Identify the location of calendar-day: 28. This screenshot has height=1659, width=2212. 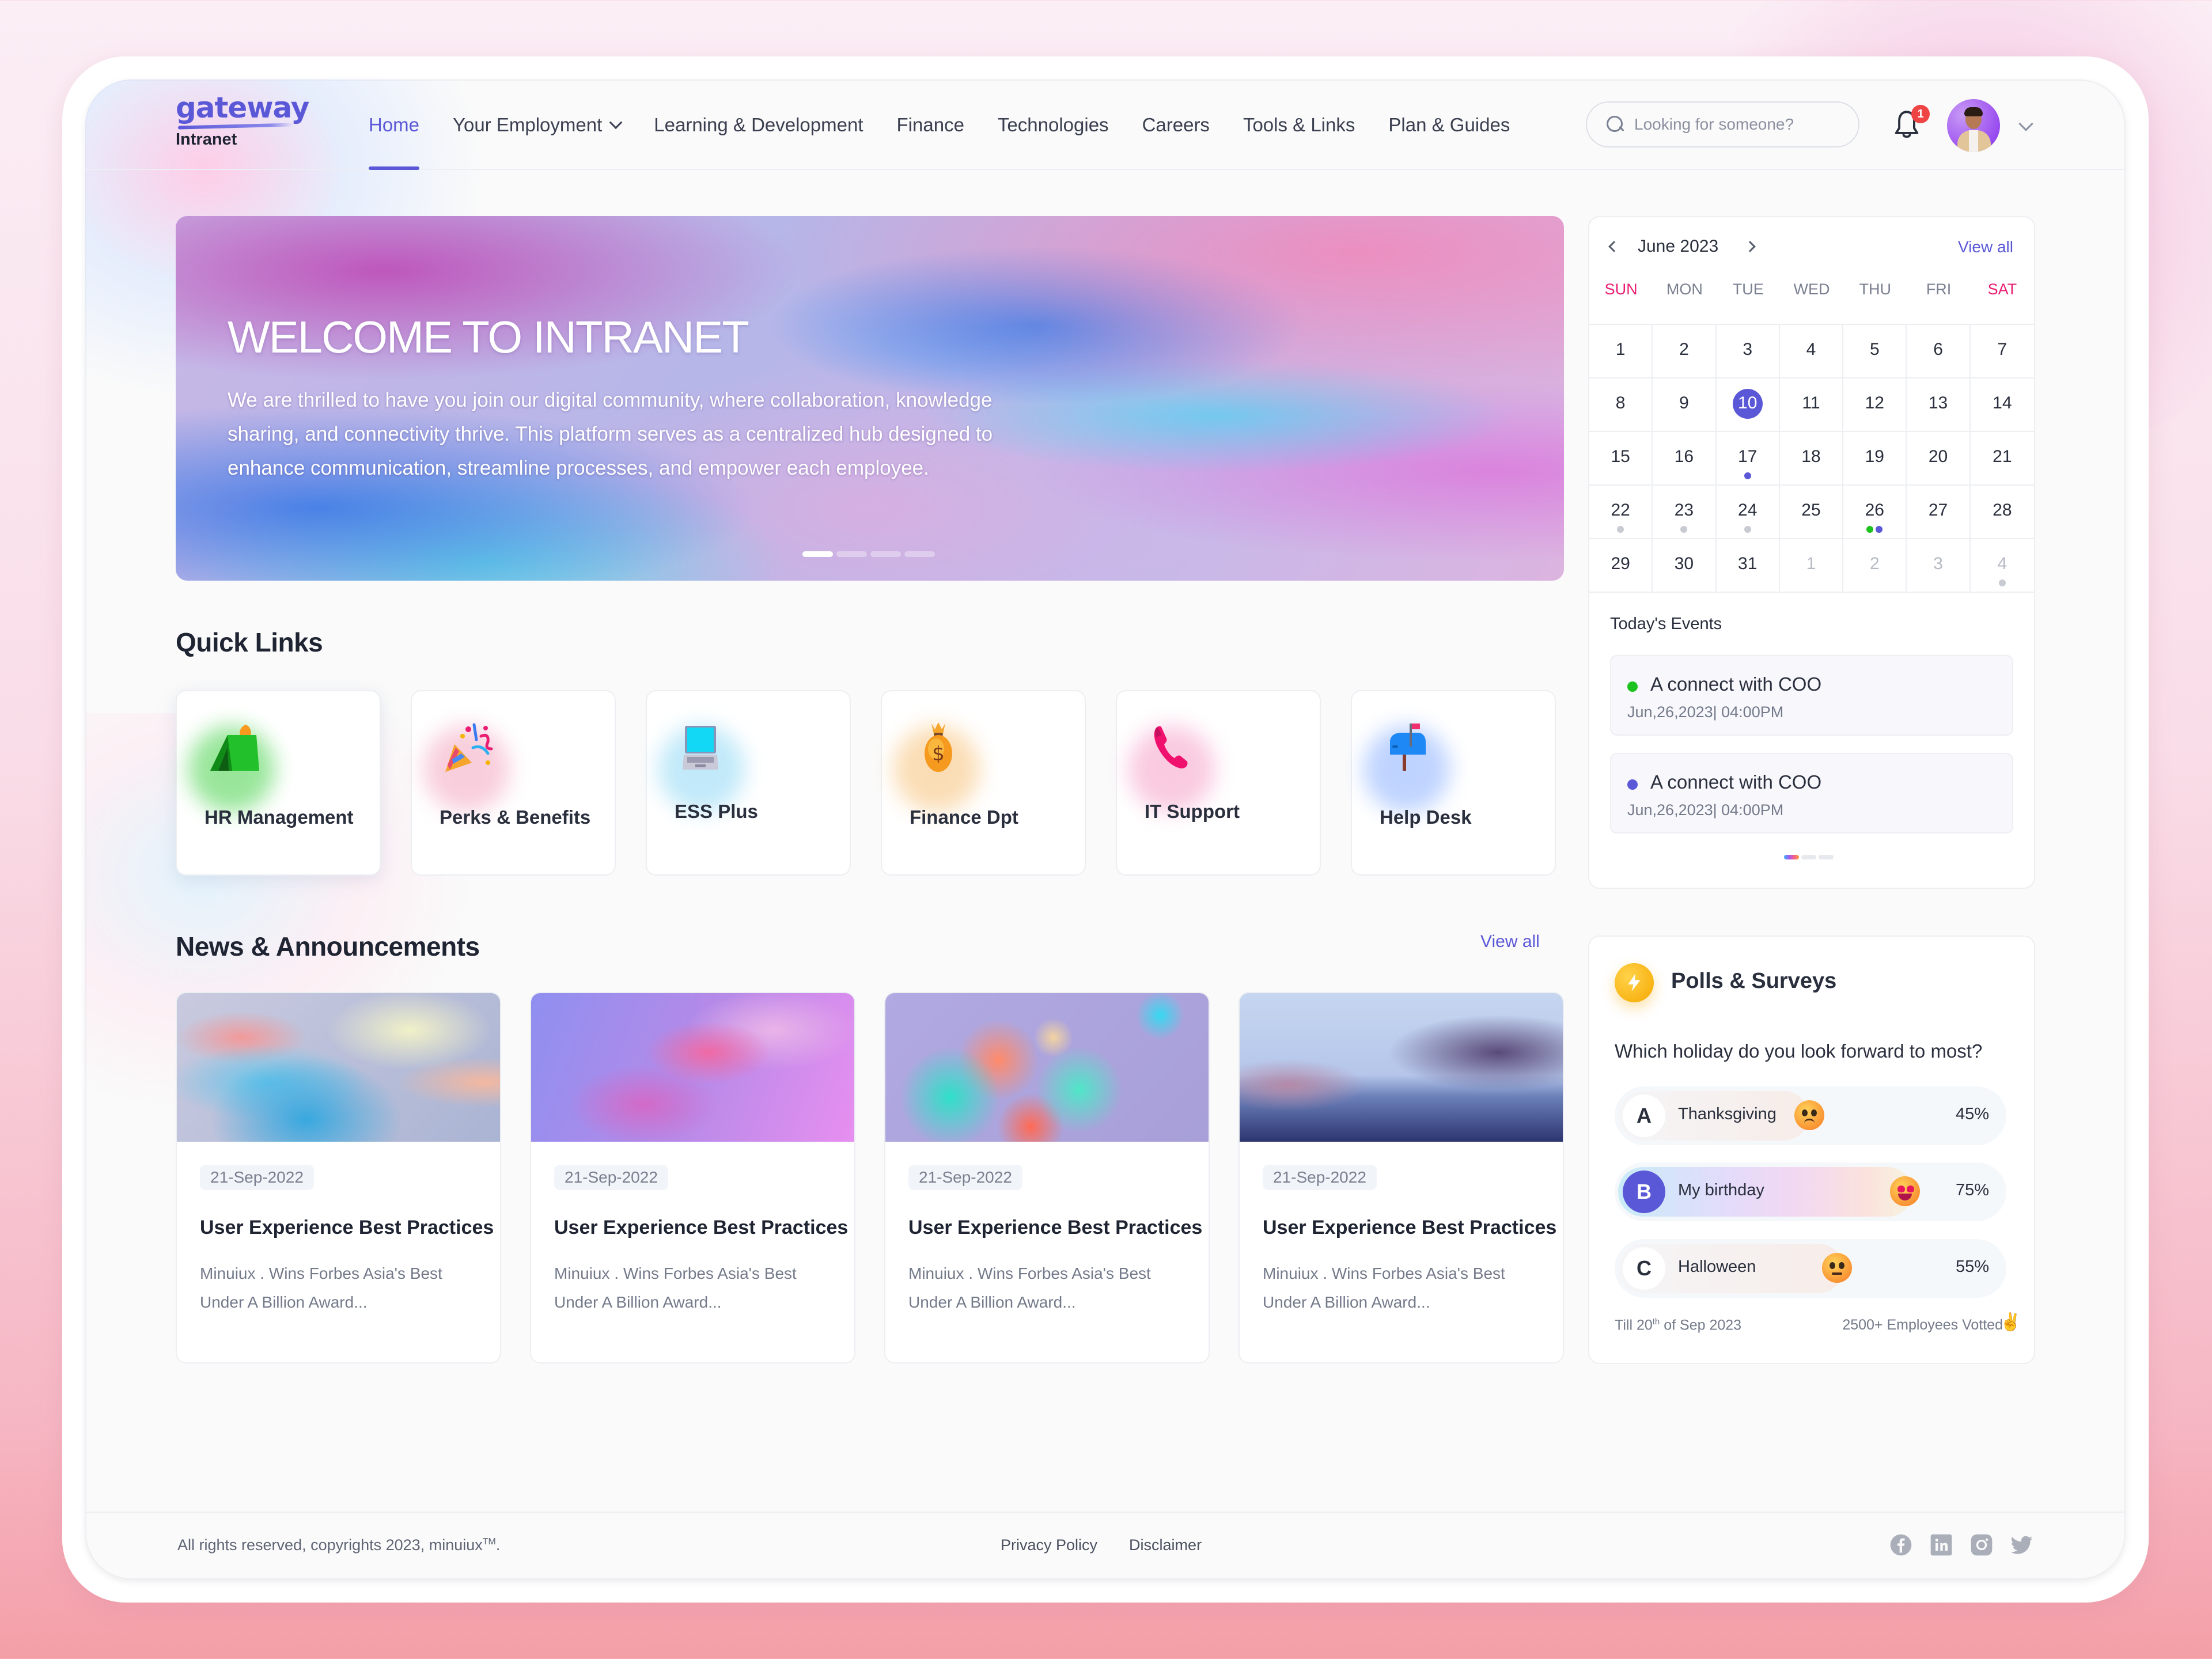
(2002, 512).